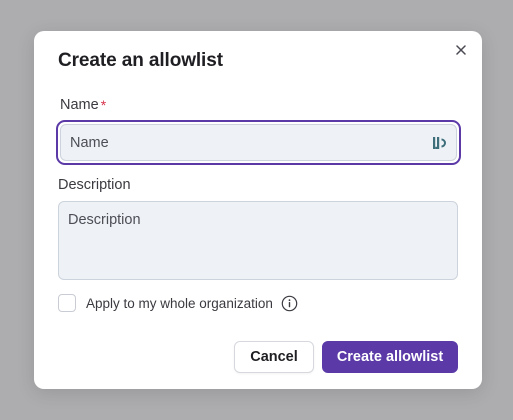  I want to click on lastpass-icon, so click(439, 143).